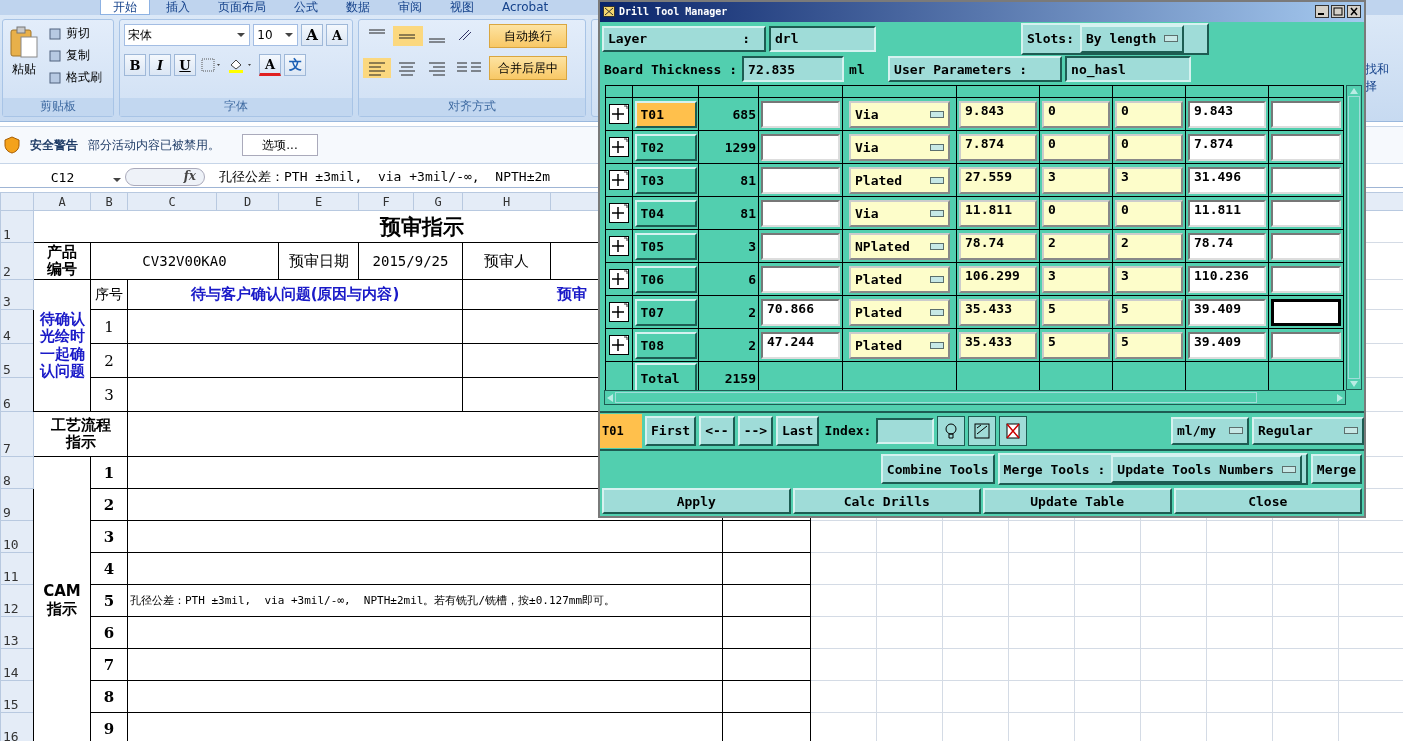 The width and height of the screenshot is (1403, 741). Describe the element at coordinates (665, 114) in the screenshot. I see `tool-button: T01` at that location.